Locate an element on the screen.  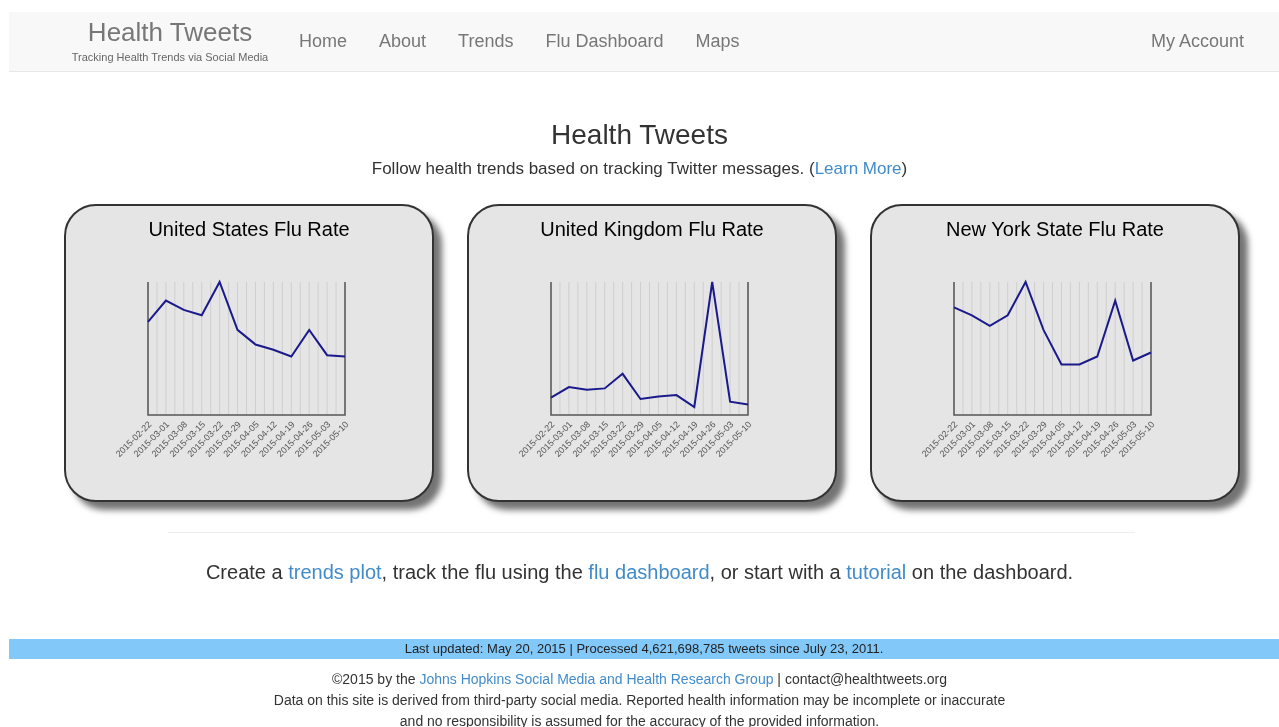
nav-link: Flu Dashboard is located at coordinates (604, 41).